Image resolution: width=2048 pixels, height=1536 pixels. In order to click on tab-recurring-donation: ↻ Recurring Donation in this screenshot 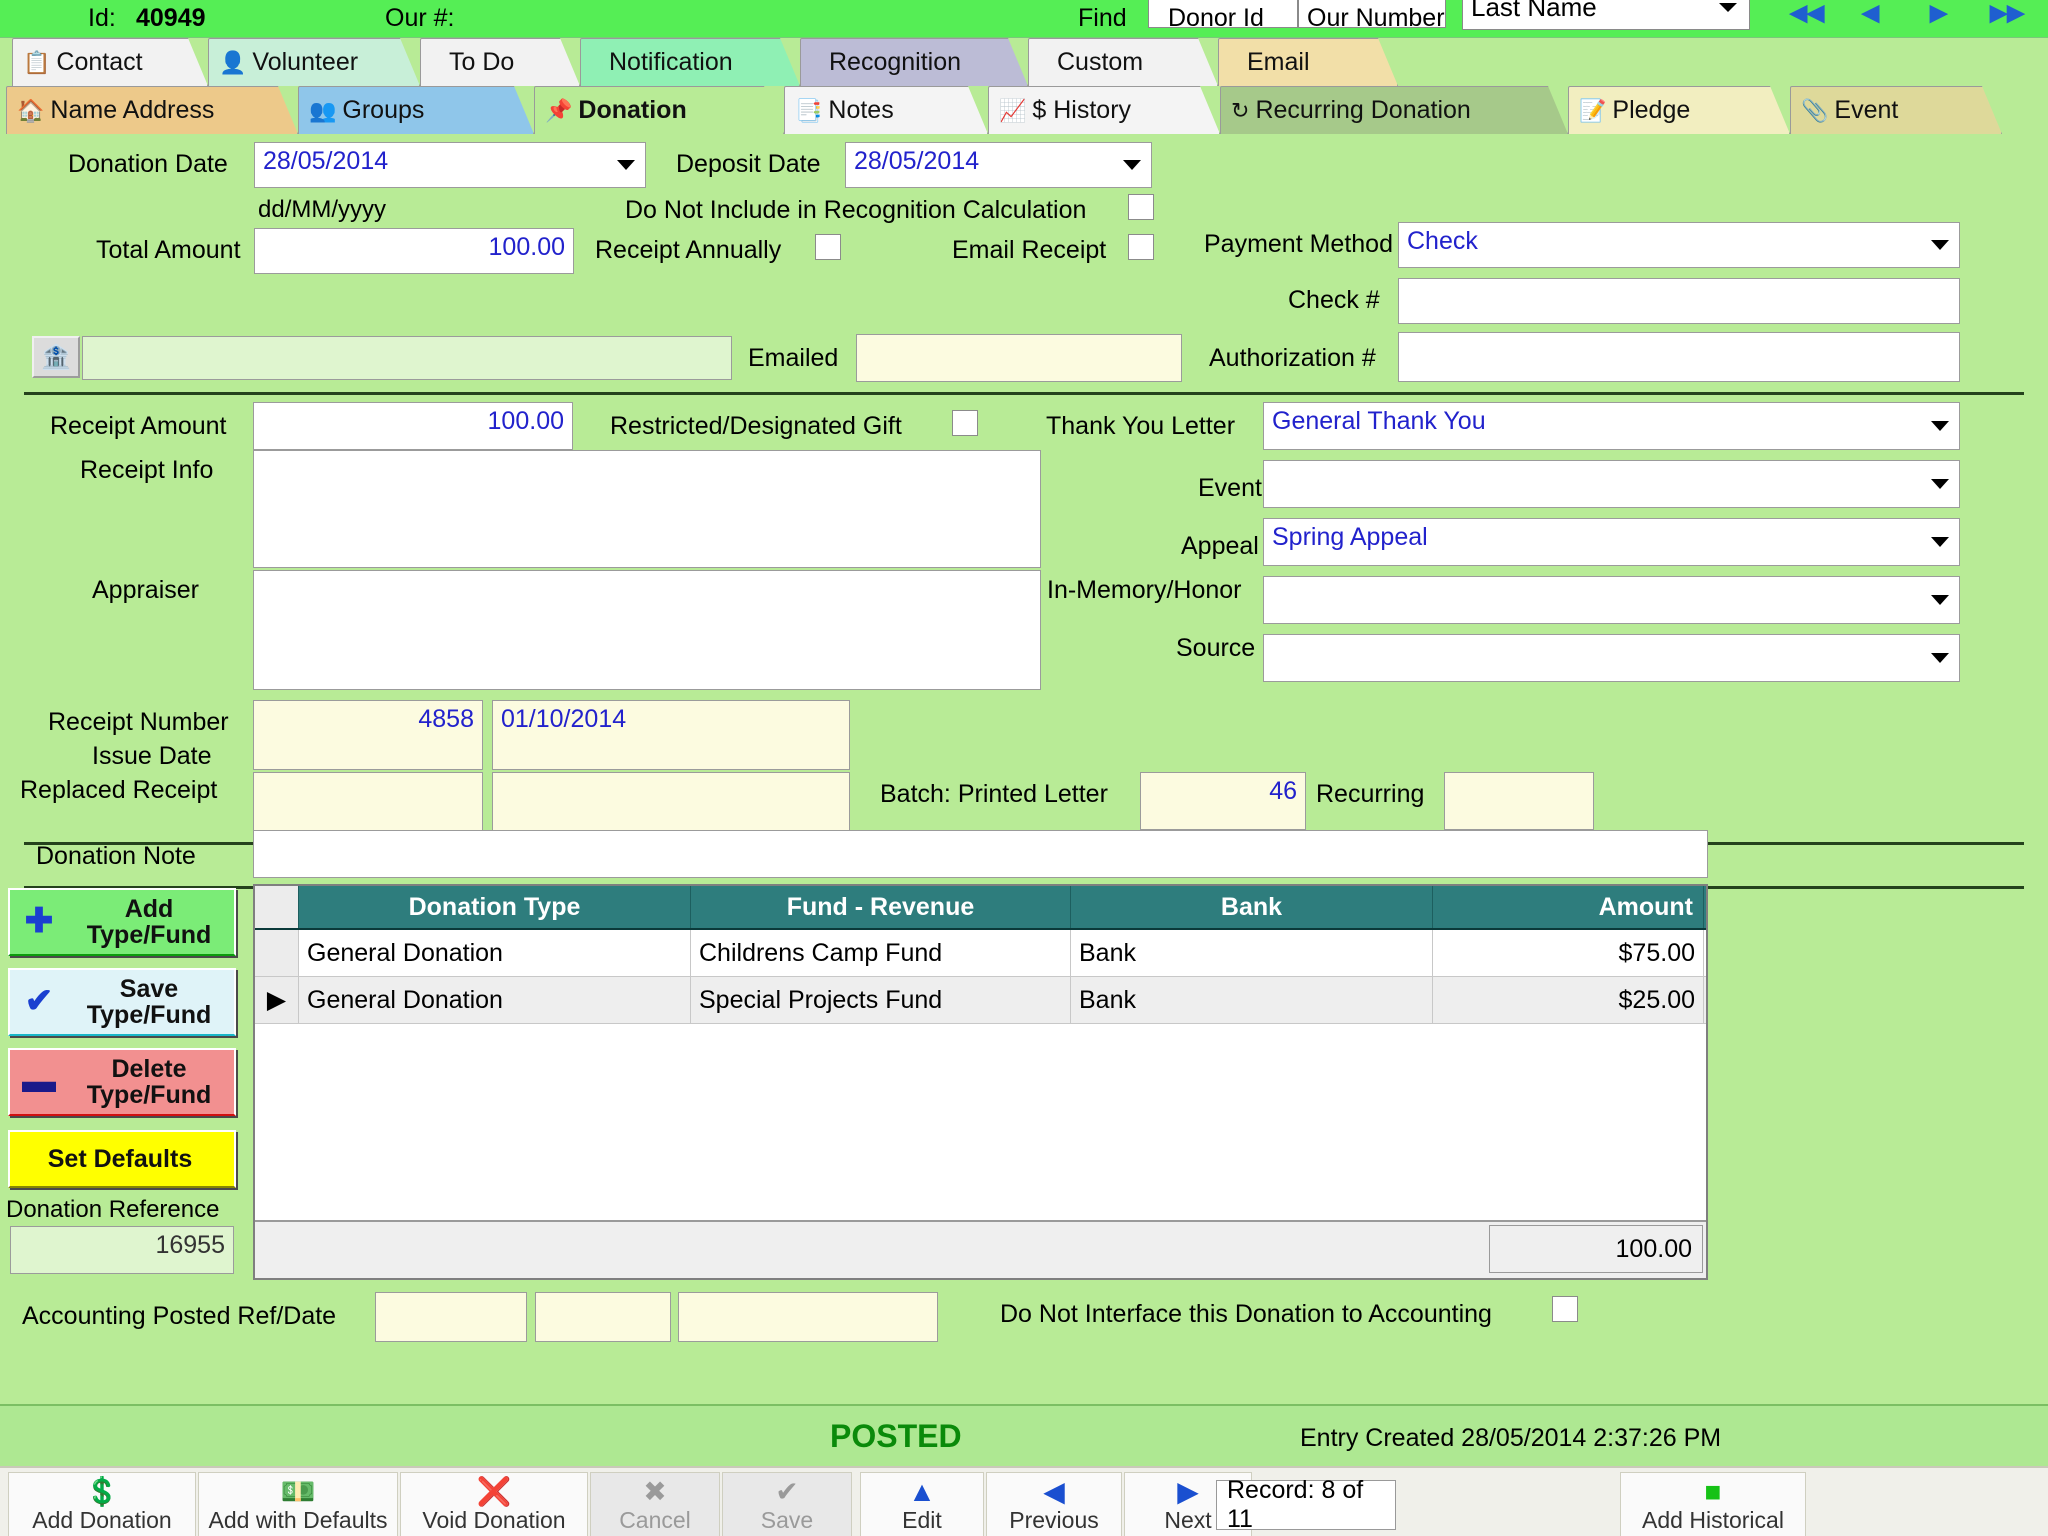, I will do `click(1394, 110)`.